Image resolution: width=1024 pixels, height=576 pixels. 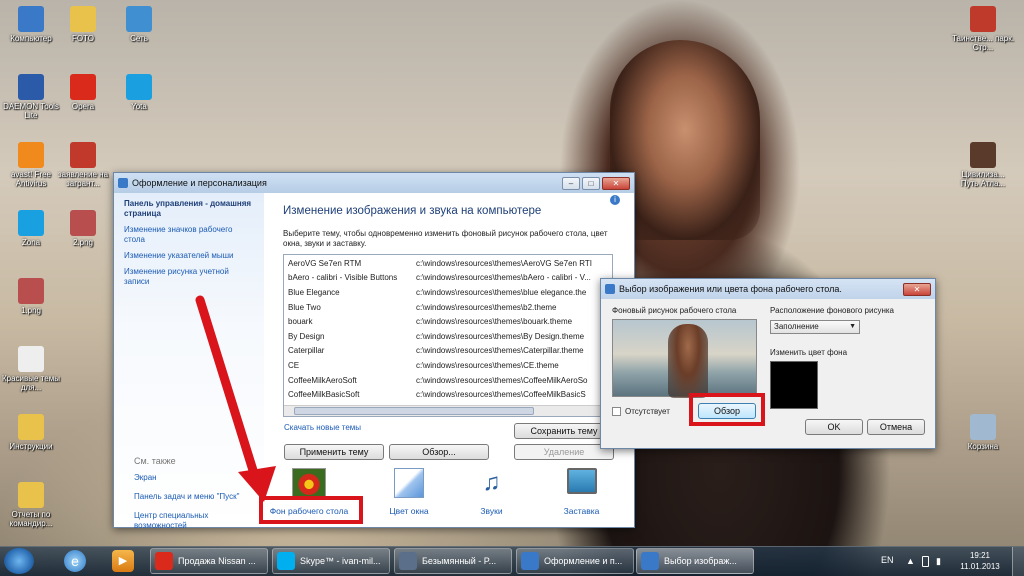 What do you see at coordinates (832, 310) in the screenshot?
I see `position-label: Расположение фонового рисунка` at bounding box center [832, 310].